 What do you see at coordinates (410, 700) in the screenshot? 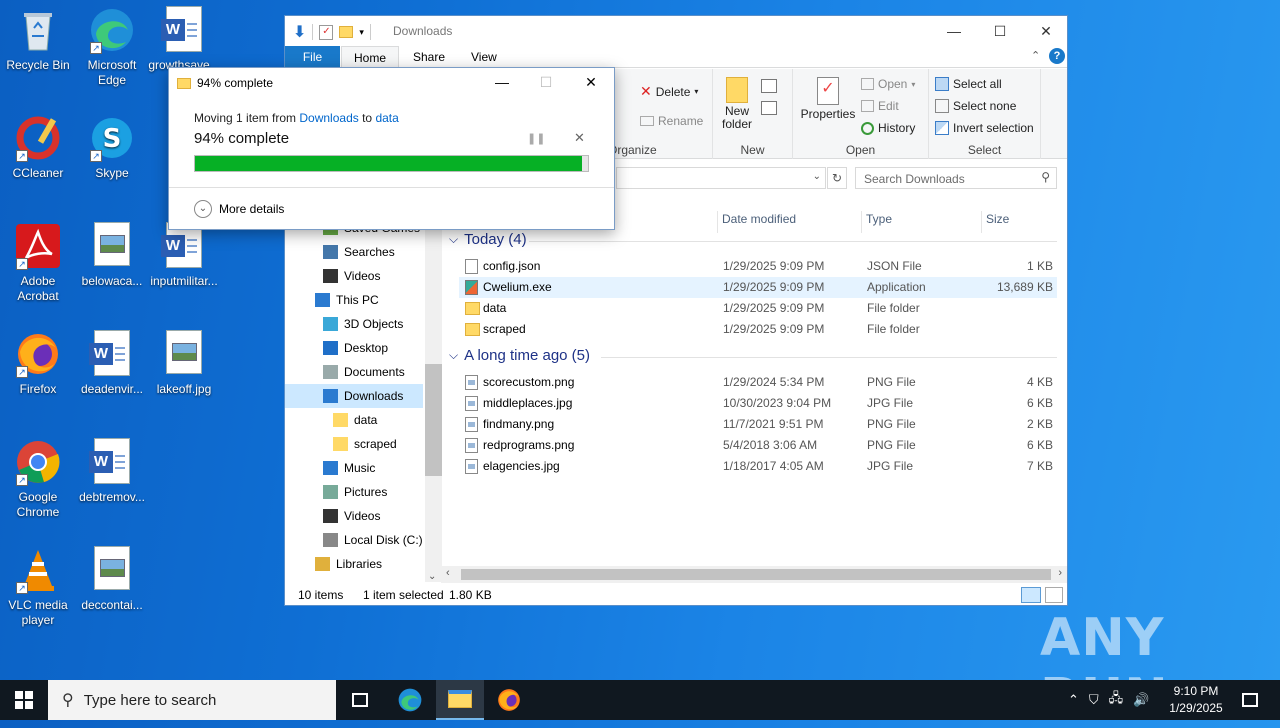
I see `taskbar-edge` at bounding box center [410, 700].